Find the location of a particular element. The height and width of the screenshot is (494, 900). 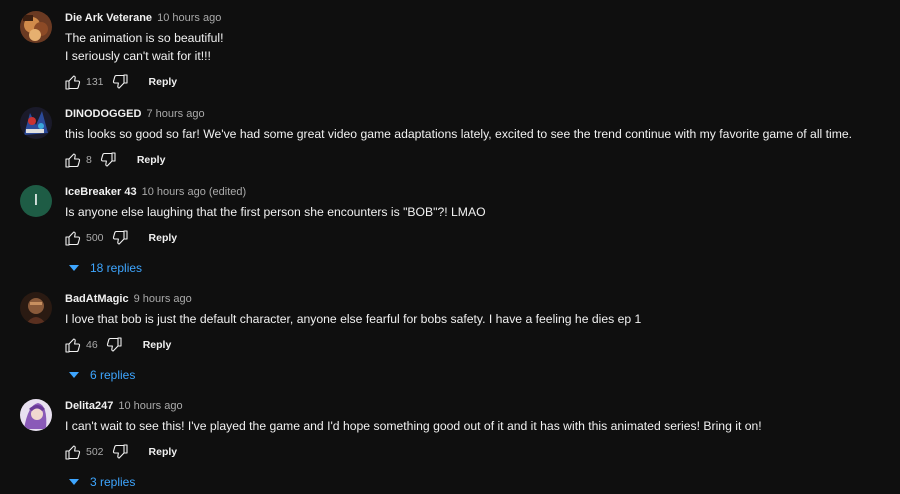

comment-author: Die Ark Veterane is located at coordinates (108, 18).